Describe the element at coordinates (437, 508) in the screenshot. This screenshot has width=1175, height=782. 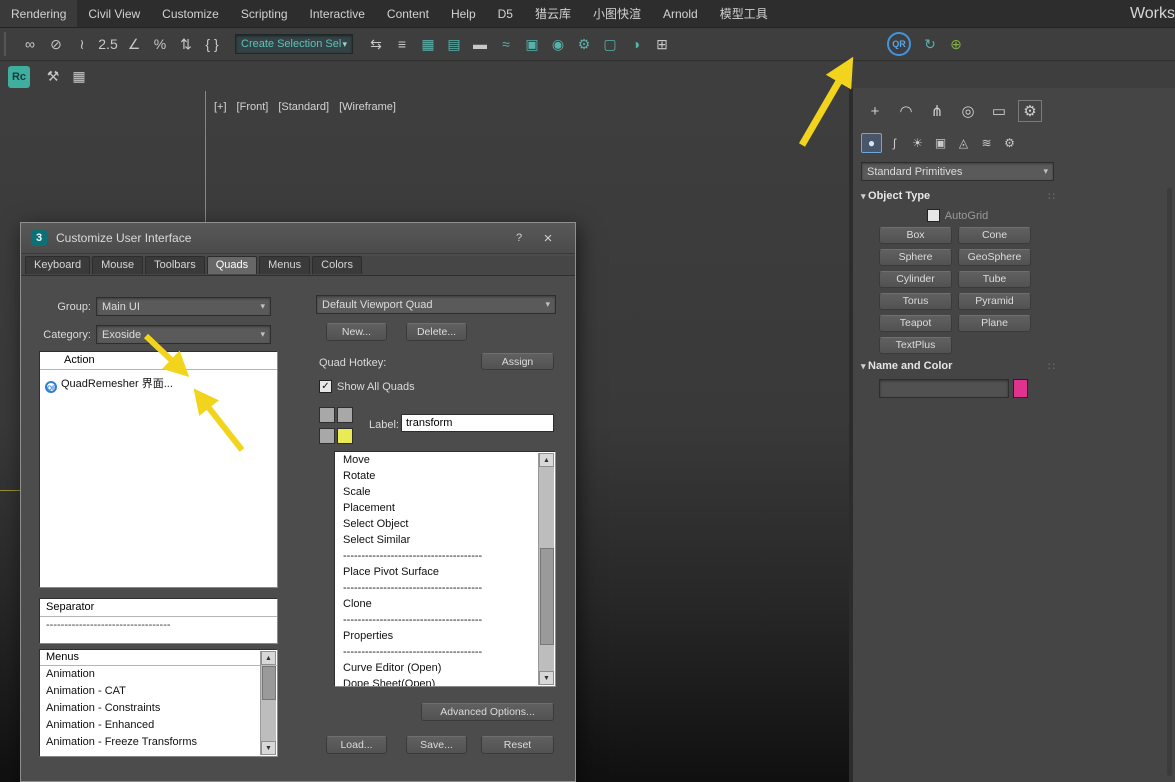
I see `quad-menu-item: Placement` at that location.